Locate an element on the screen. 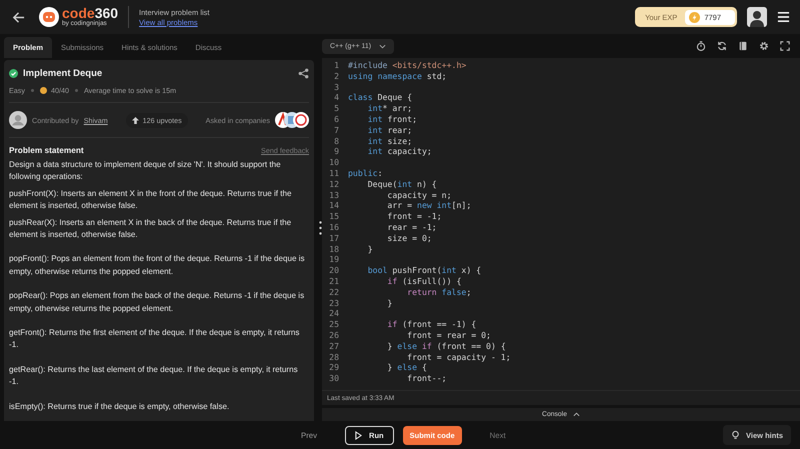 This screenshot has height=449, width=800. avatar is located at coordinates (757, 17).